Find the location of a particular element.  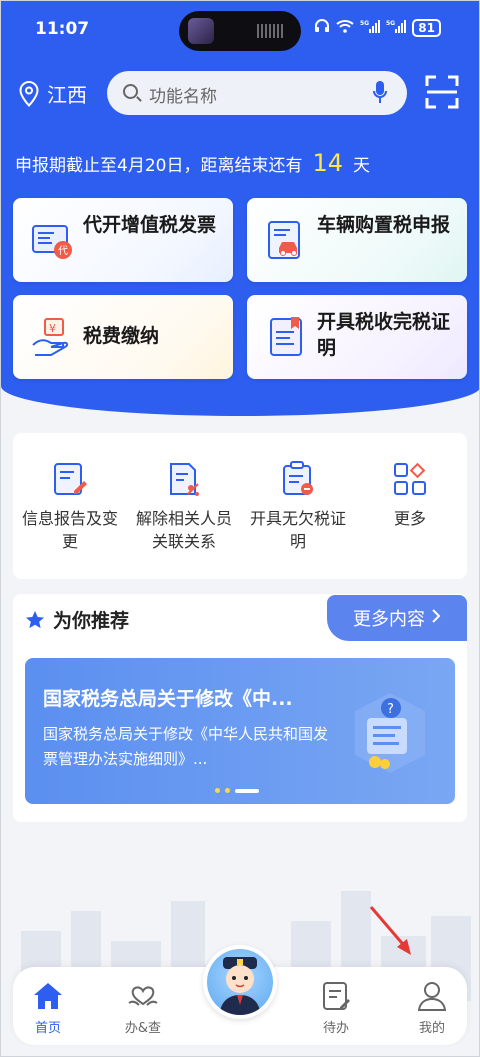

status-time: 11:07 is located at coordinates (62, 29).